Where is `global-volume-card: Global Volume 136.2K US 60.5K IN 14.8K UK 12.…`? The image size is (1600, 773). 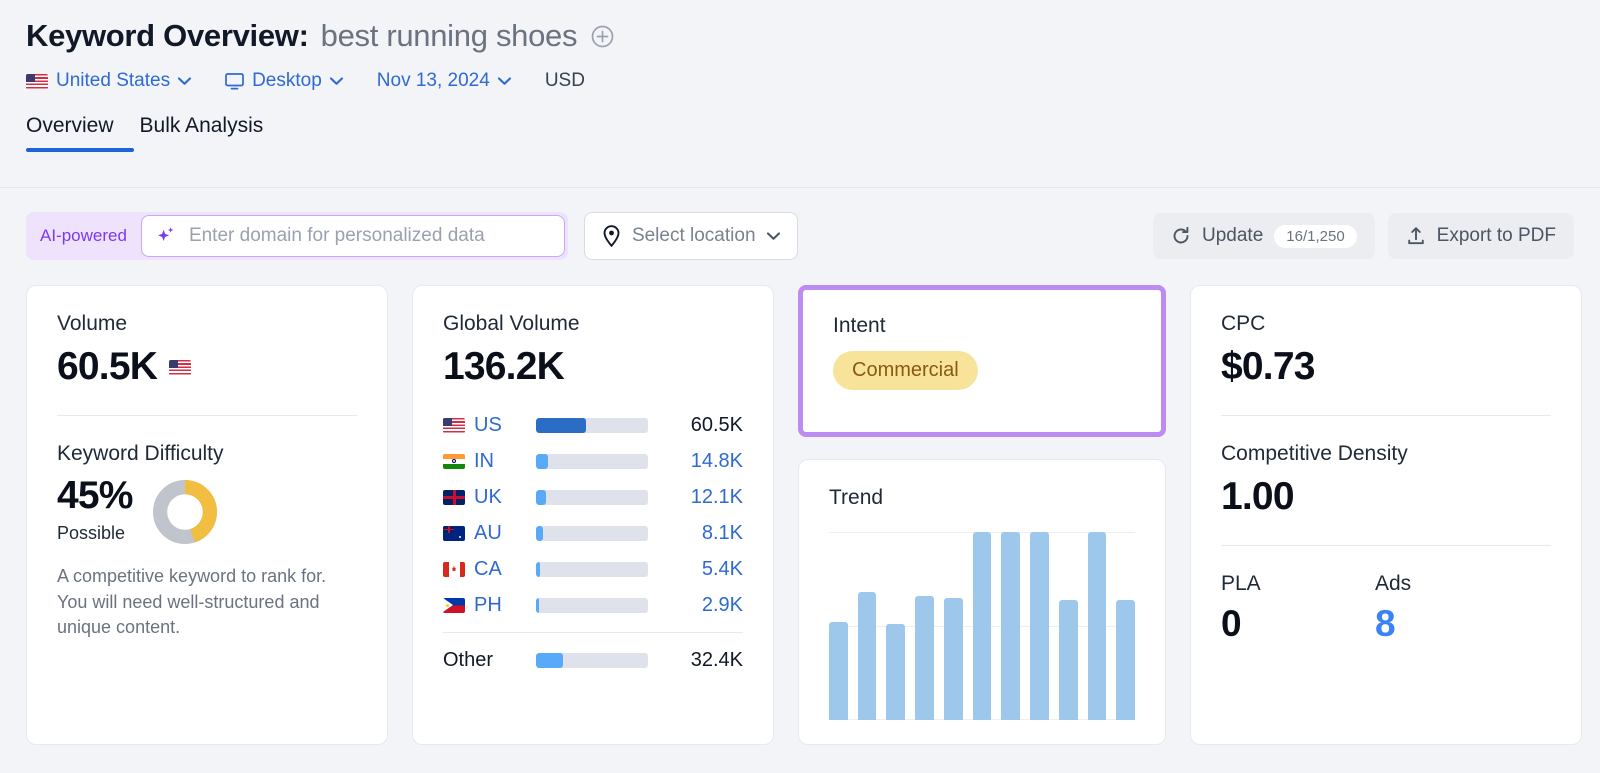
global-volume-card: Global Volume 136.2K US 60.5K IN 14.8K UK 12.… is located at coordinates (593, 515).